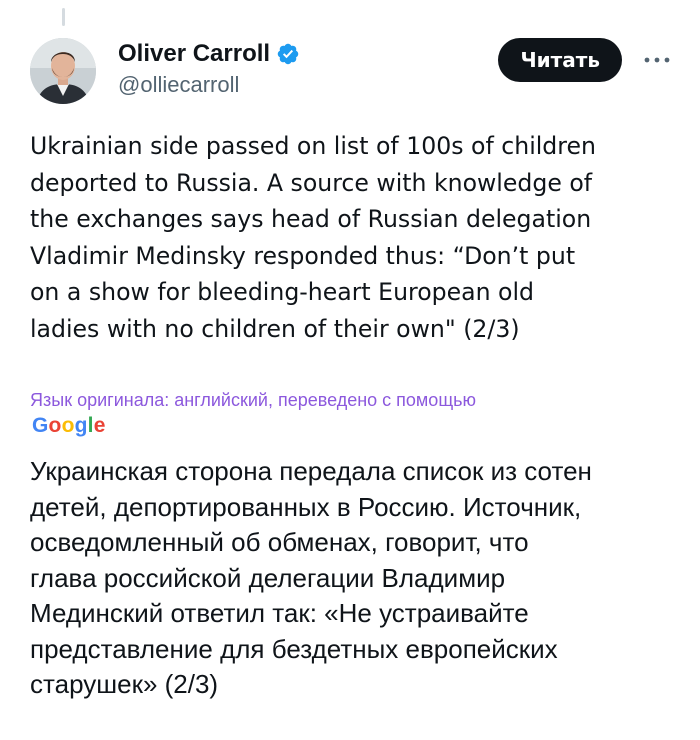 This screenshot has width=700, height=740. I want to click on name-row: Oliver Carroll, so click(209, 54).